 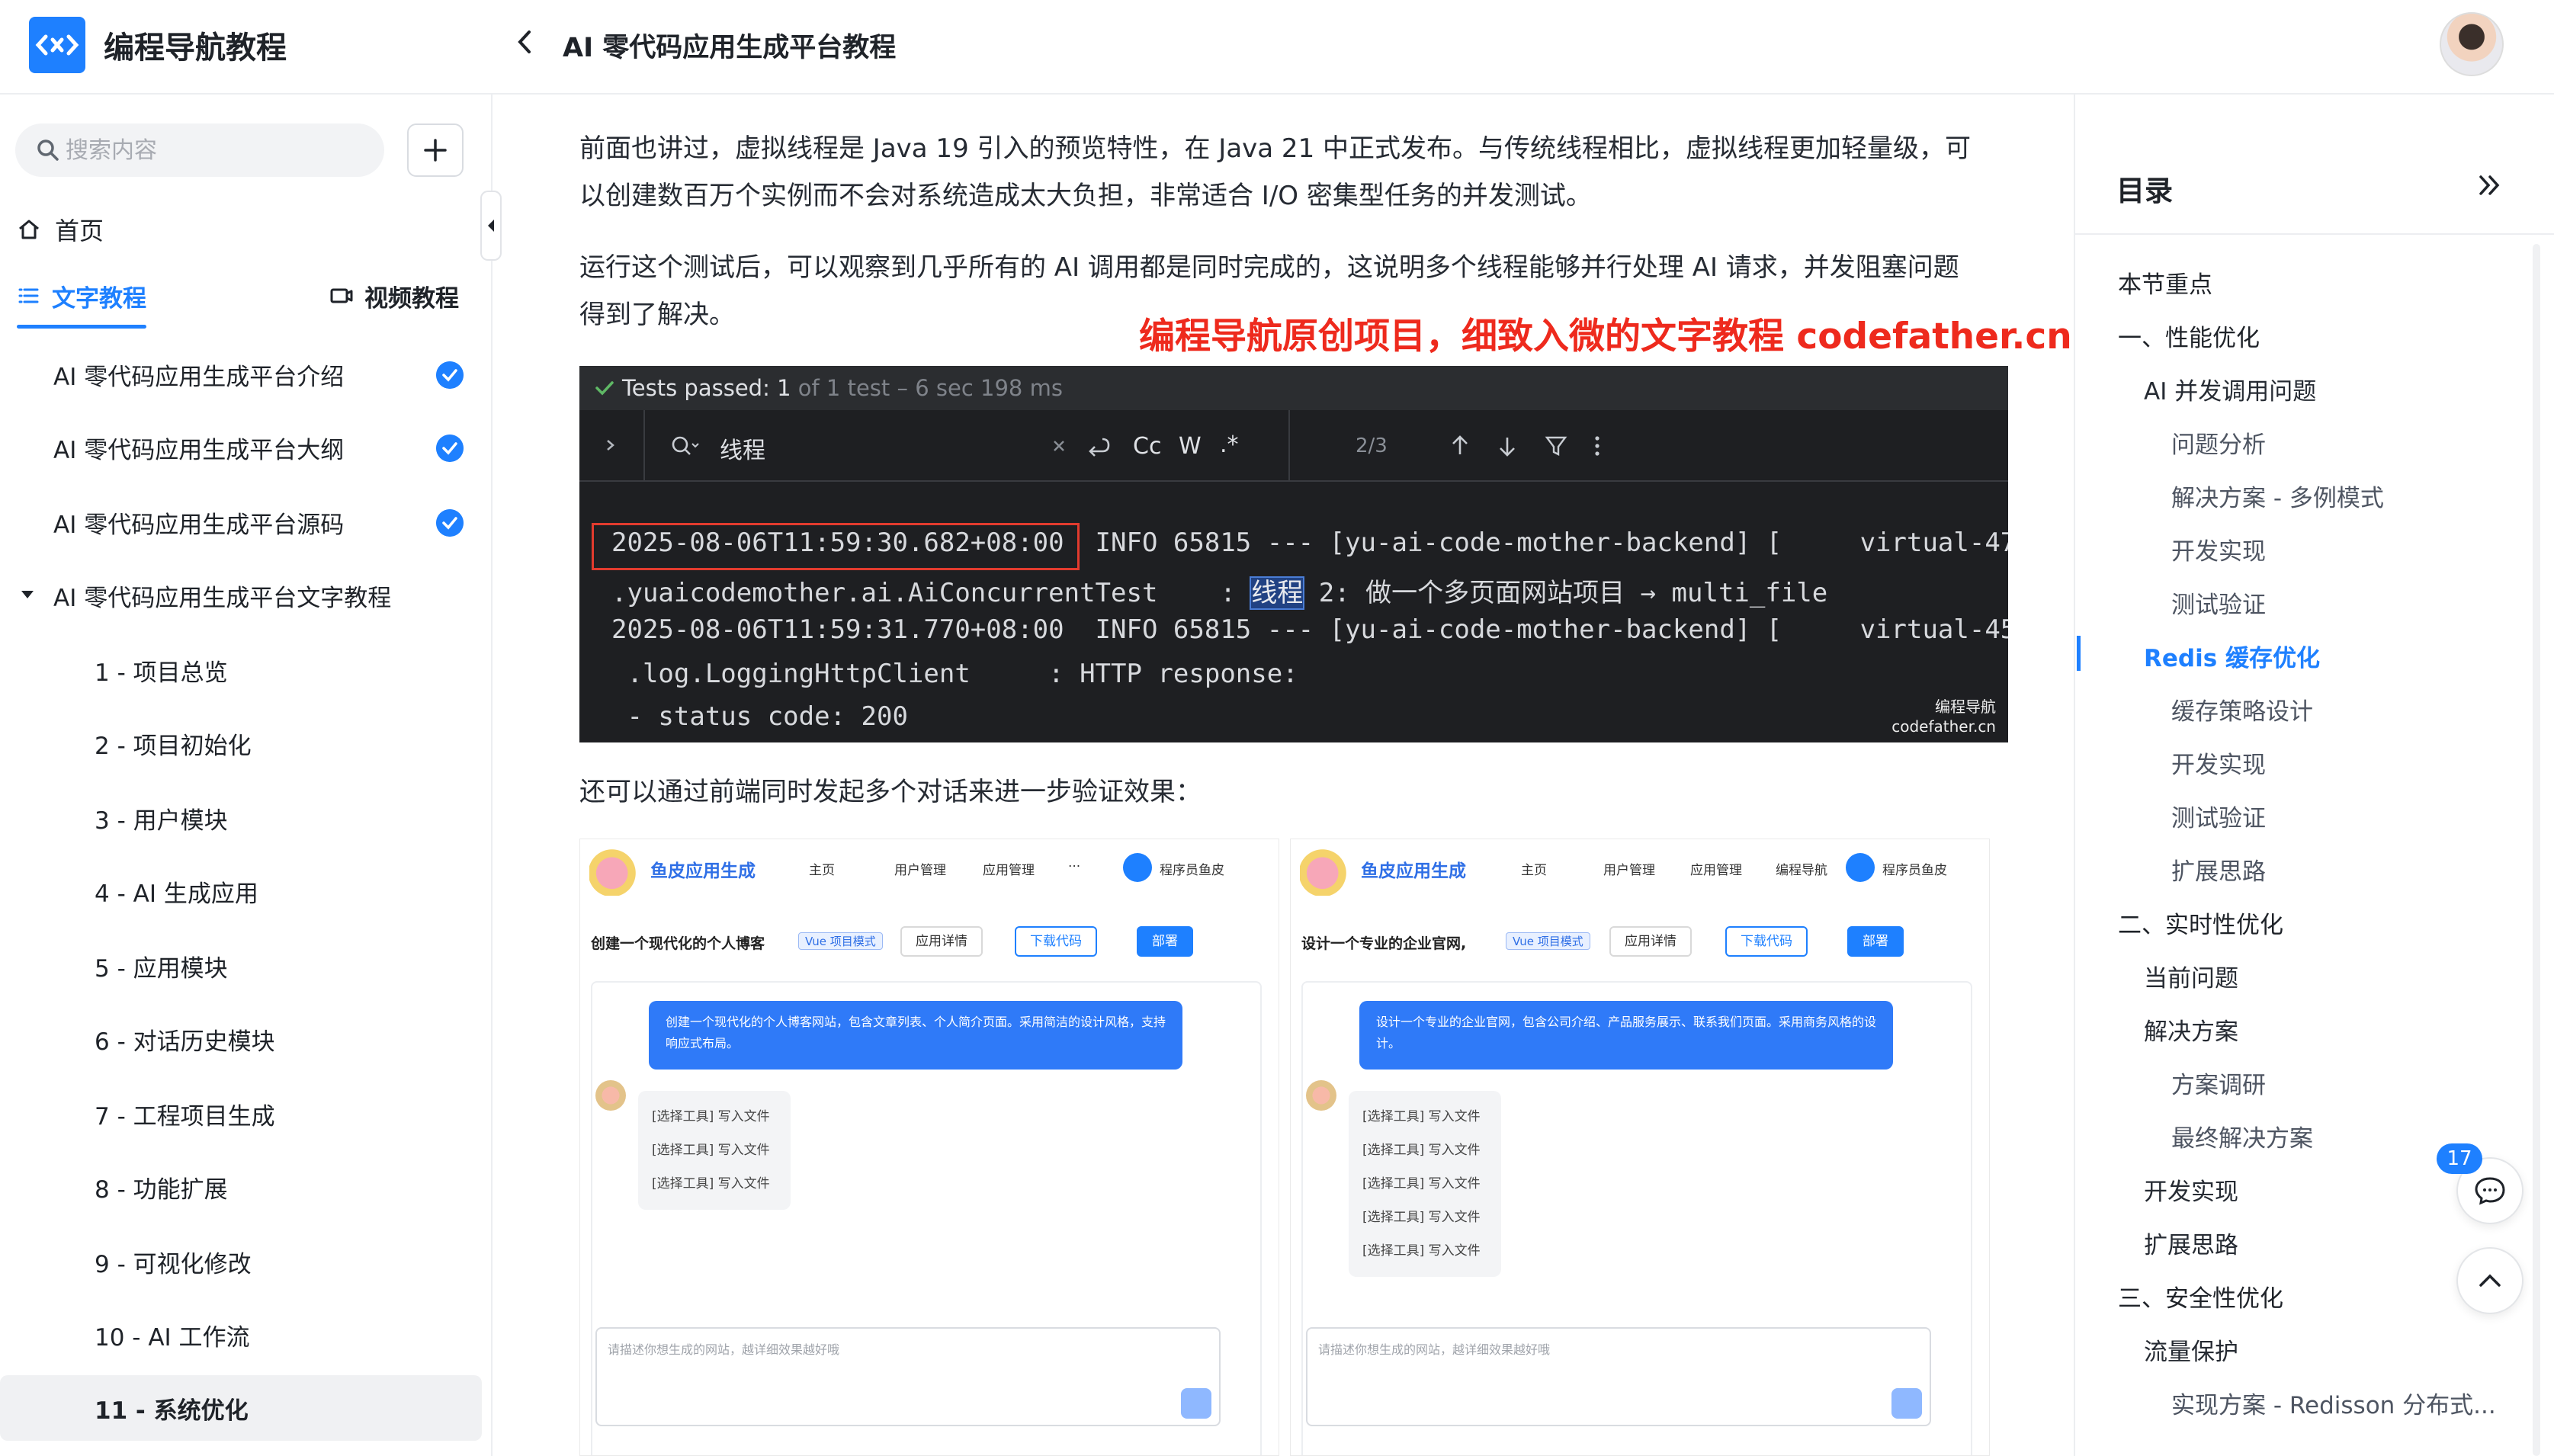 What do you see at coordinates (2472, 44) in the screenshot?
I see `user-avatar` at bounding box center [2472, 44].